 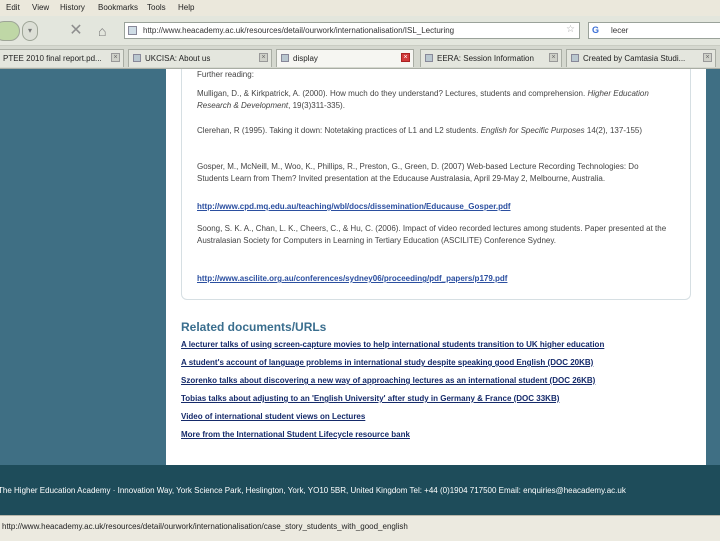 What do you see at coordinates (13, 7) in the screenshot?
I see `menu-edit: Edit` at bounding box center [13, 7].